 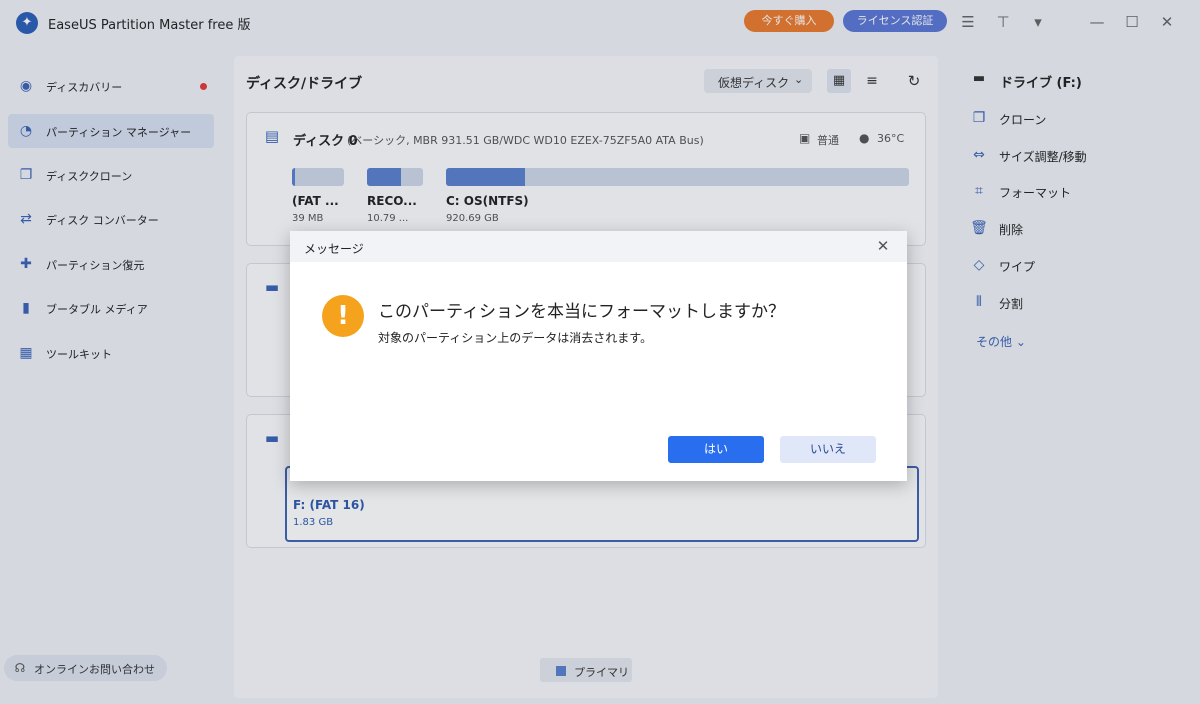 What do you see at coordinates (598, 246) in the screenshot?
I see `dialog-header: メッセージ ✕` at bounding box center [598, 246].